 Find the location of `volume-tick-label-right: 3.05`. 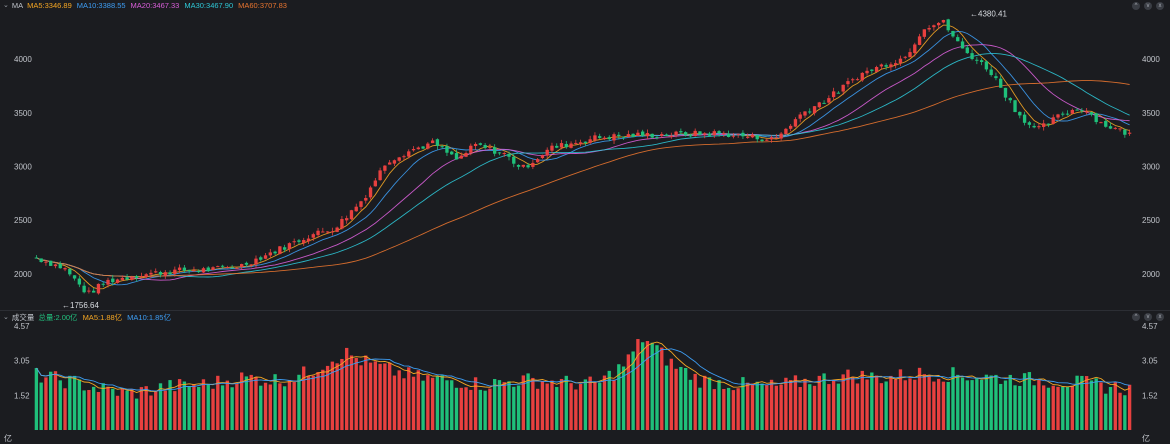

volume-tick-label-right: 3.05 is located at coordinates (1150, 361).